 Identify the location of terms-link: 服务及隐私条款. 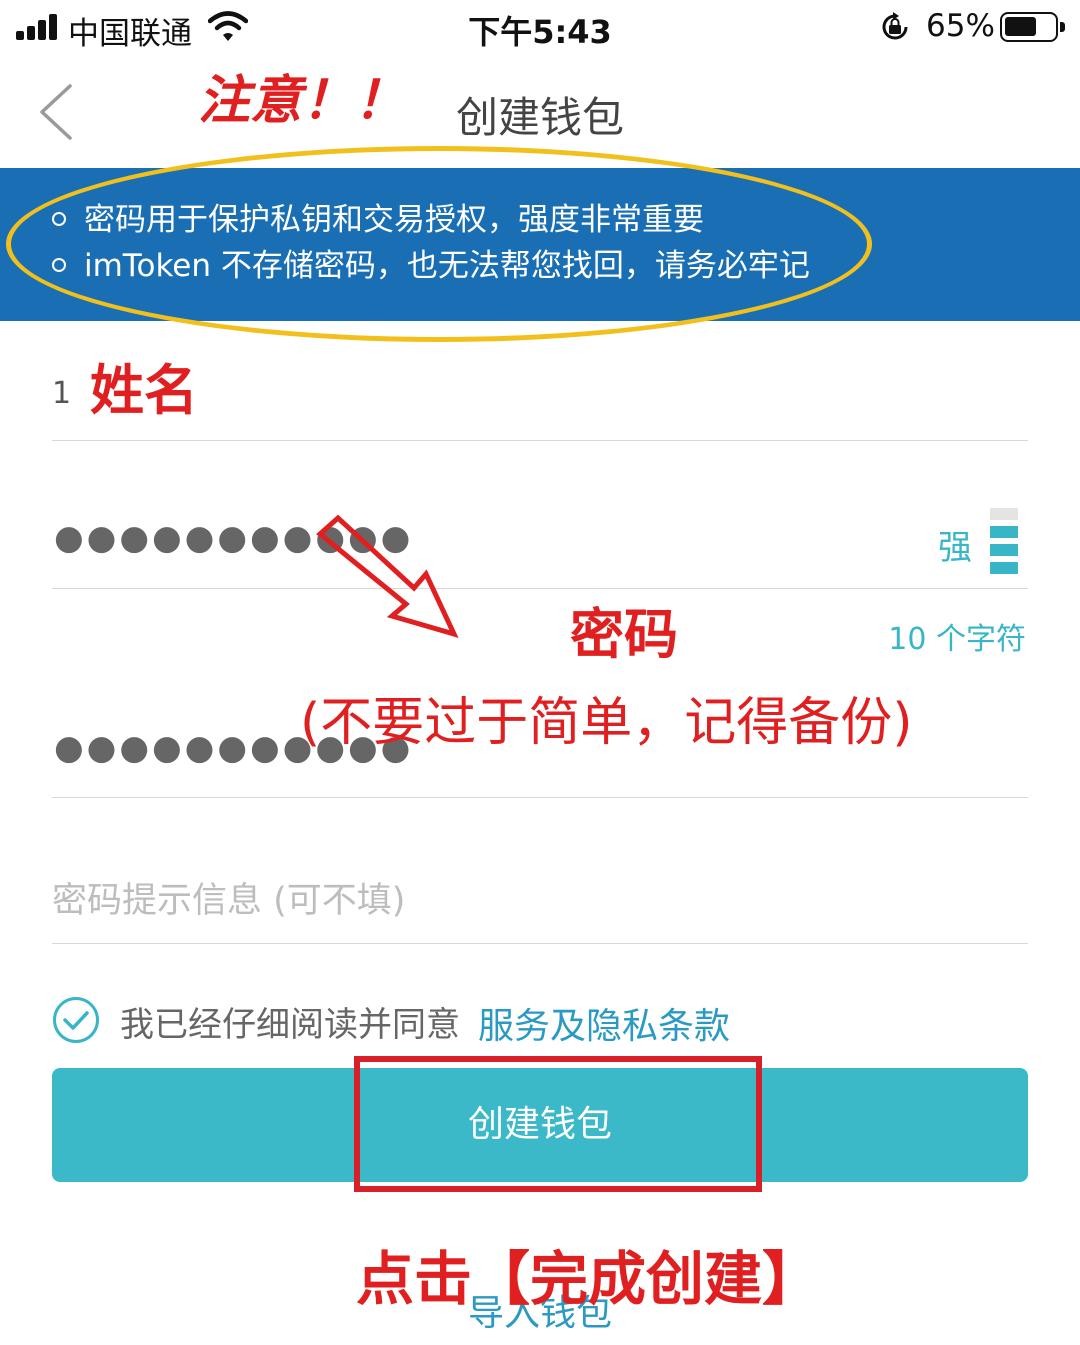
(604, 1023).